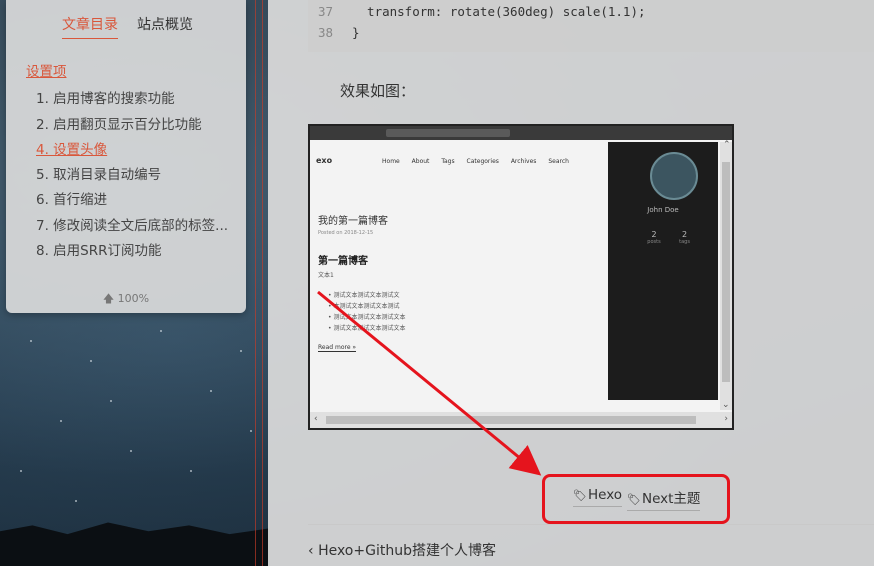 The image size is (874, 566). Describe the element at coordinates (671, 499) in the screenshot. I see `tag-label: Next主题` at that location.